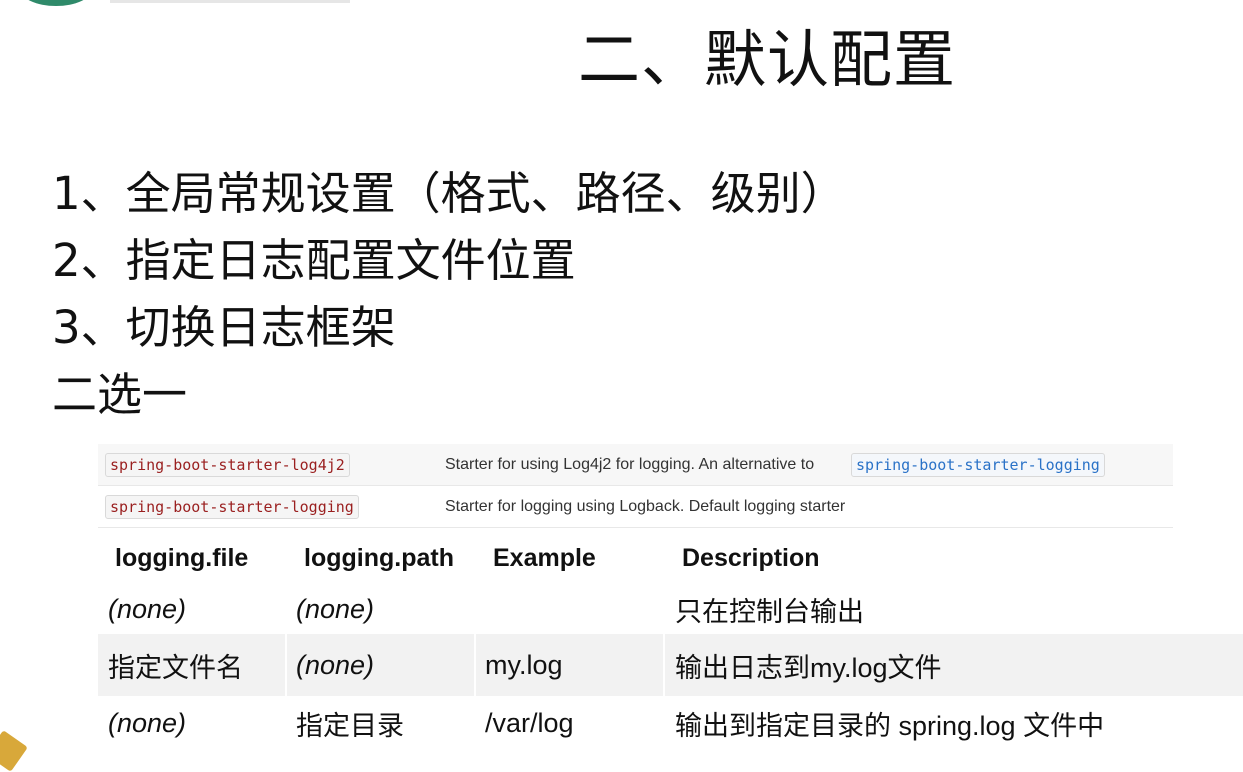 Image resolution: width=1243 pixels, height=772 pixels. Describe the element at coordinates (449, 193) in the screenshot. I see `agenda-item-1: 1、全局常规设置（格式、路径、级别）` at that location.